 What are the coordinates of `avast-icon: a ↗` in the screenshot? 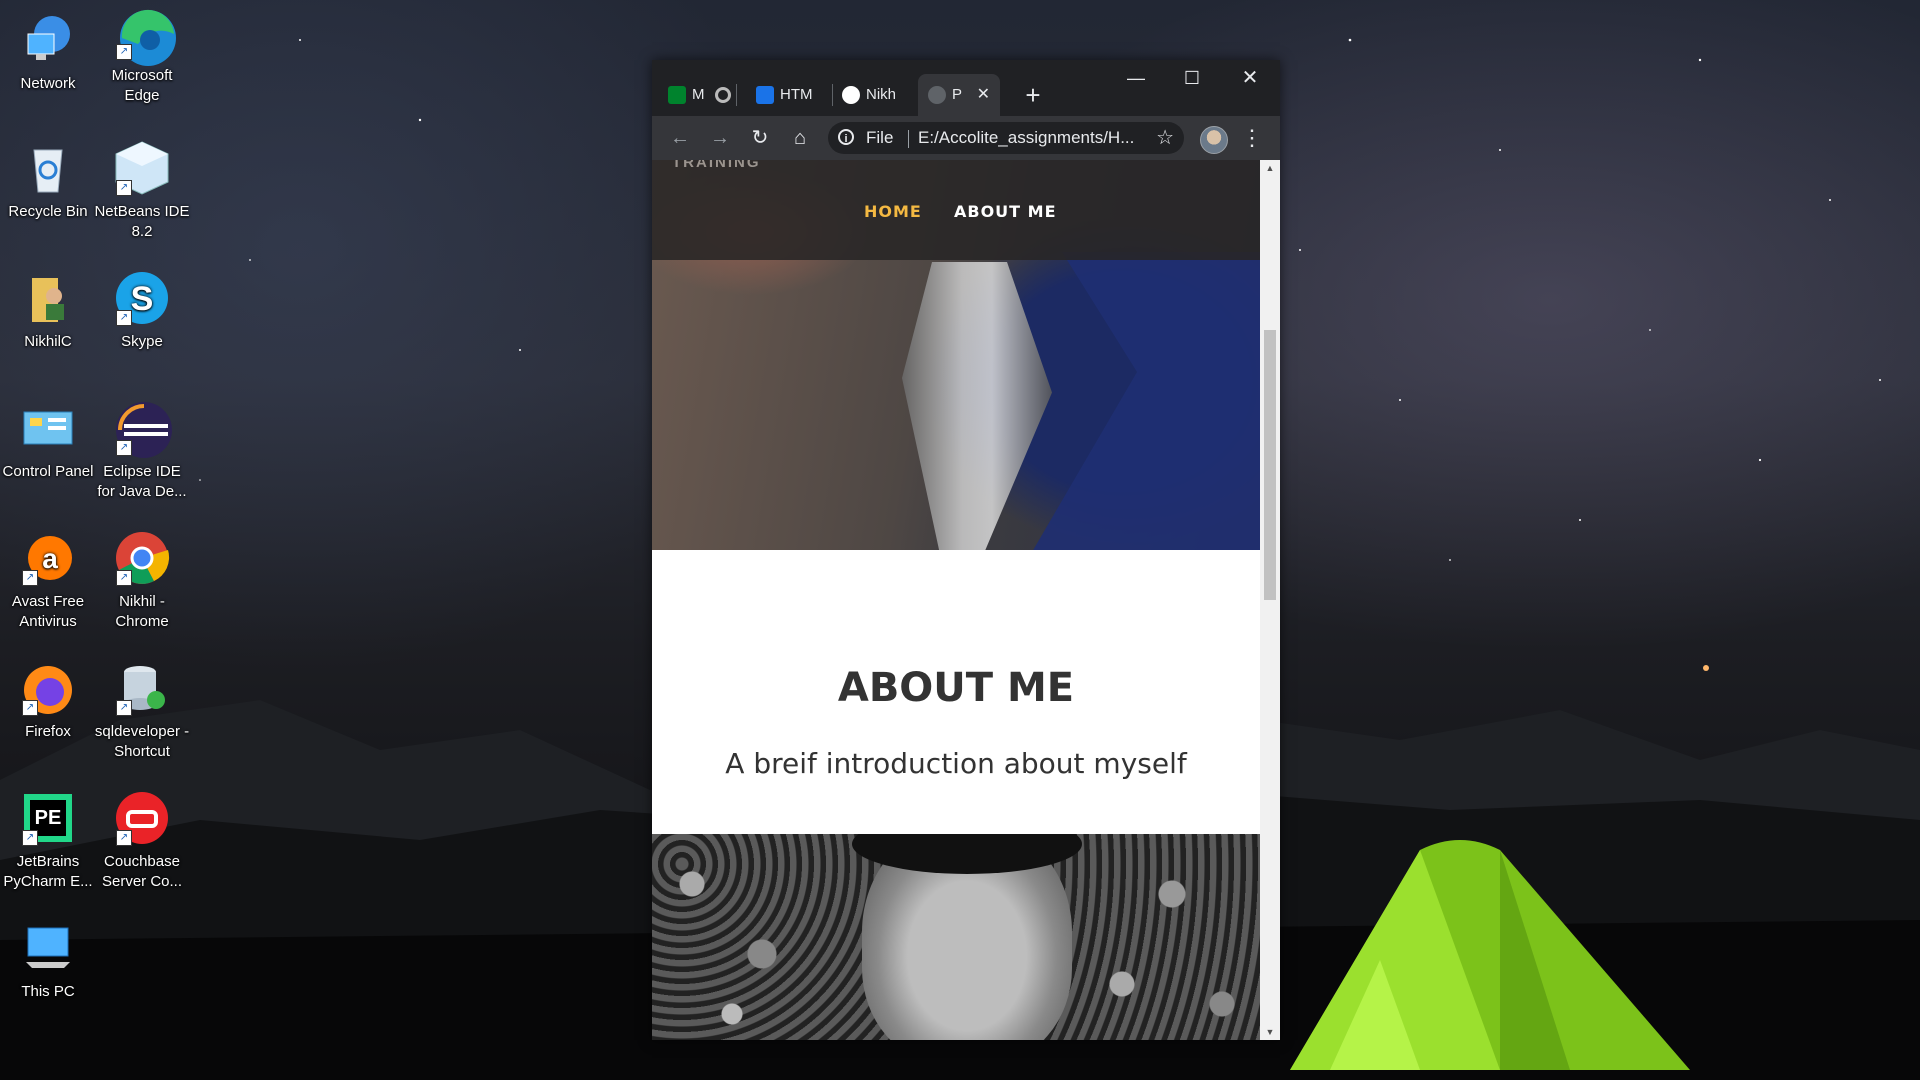 It's located at (48, 558).